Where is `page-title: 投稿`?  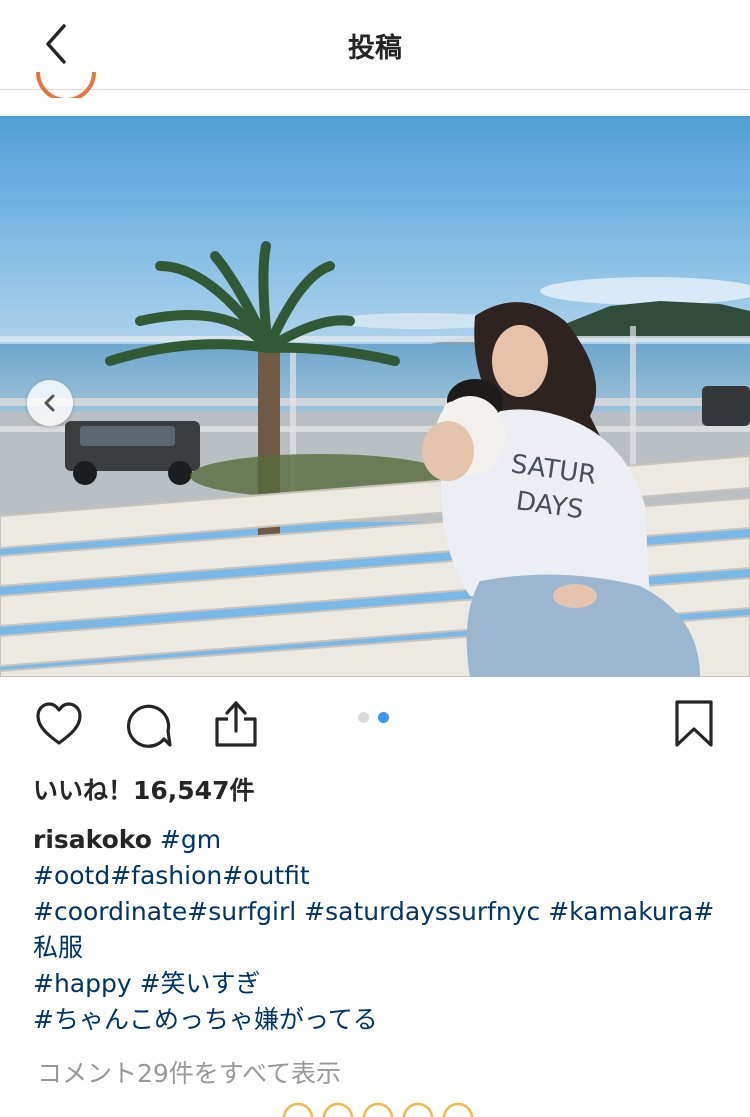
page-title: 投稿 is located at coordinates (375, 48).